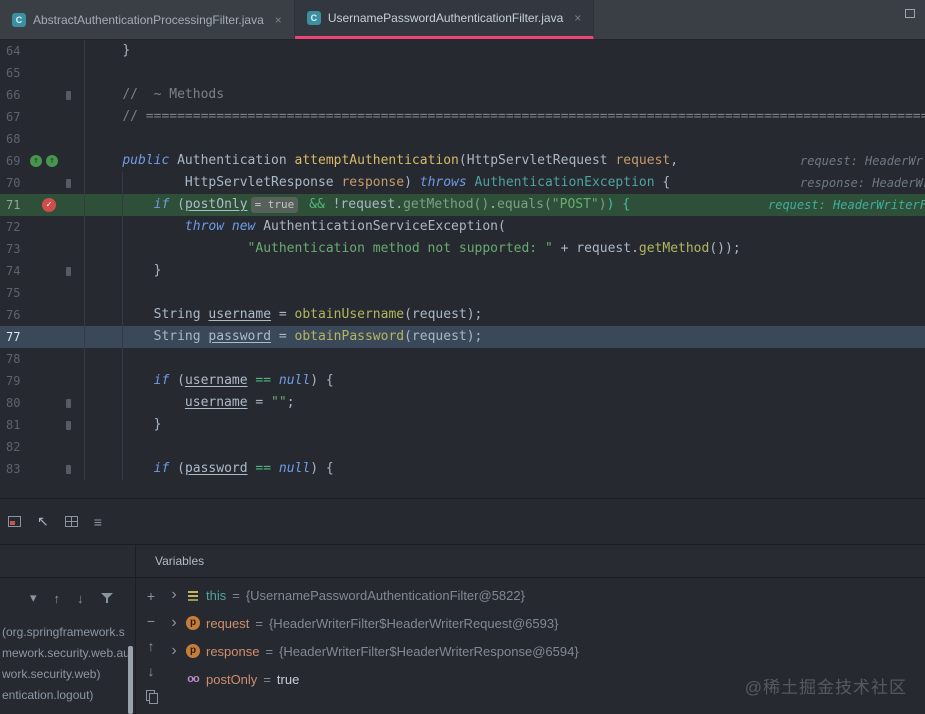  Describe the element at coordinates (910, 13) in the screenshot. I see `window-icon` at that location.